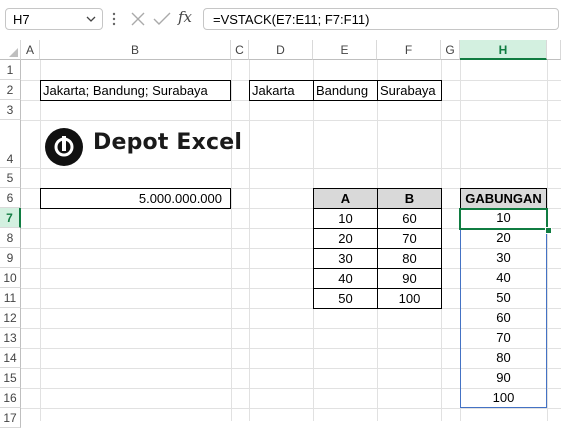  Describe the element at coordinates (291, 19) in the screenshot. I see `formula-text: =VSTACK(E7:E11; F7:F11)` at that location.